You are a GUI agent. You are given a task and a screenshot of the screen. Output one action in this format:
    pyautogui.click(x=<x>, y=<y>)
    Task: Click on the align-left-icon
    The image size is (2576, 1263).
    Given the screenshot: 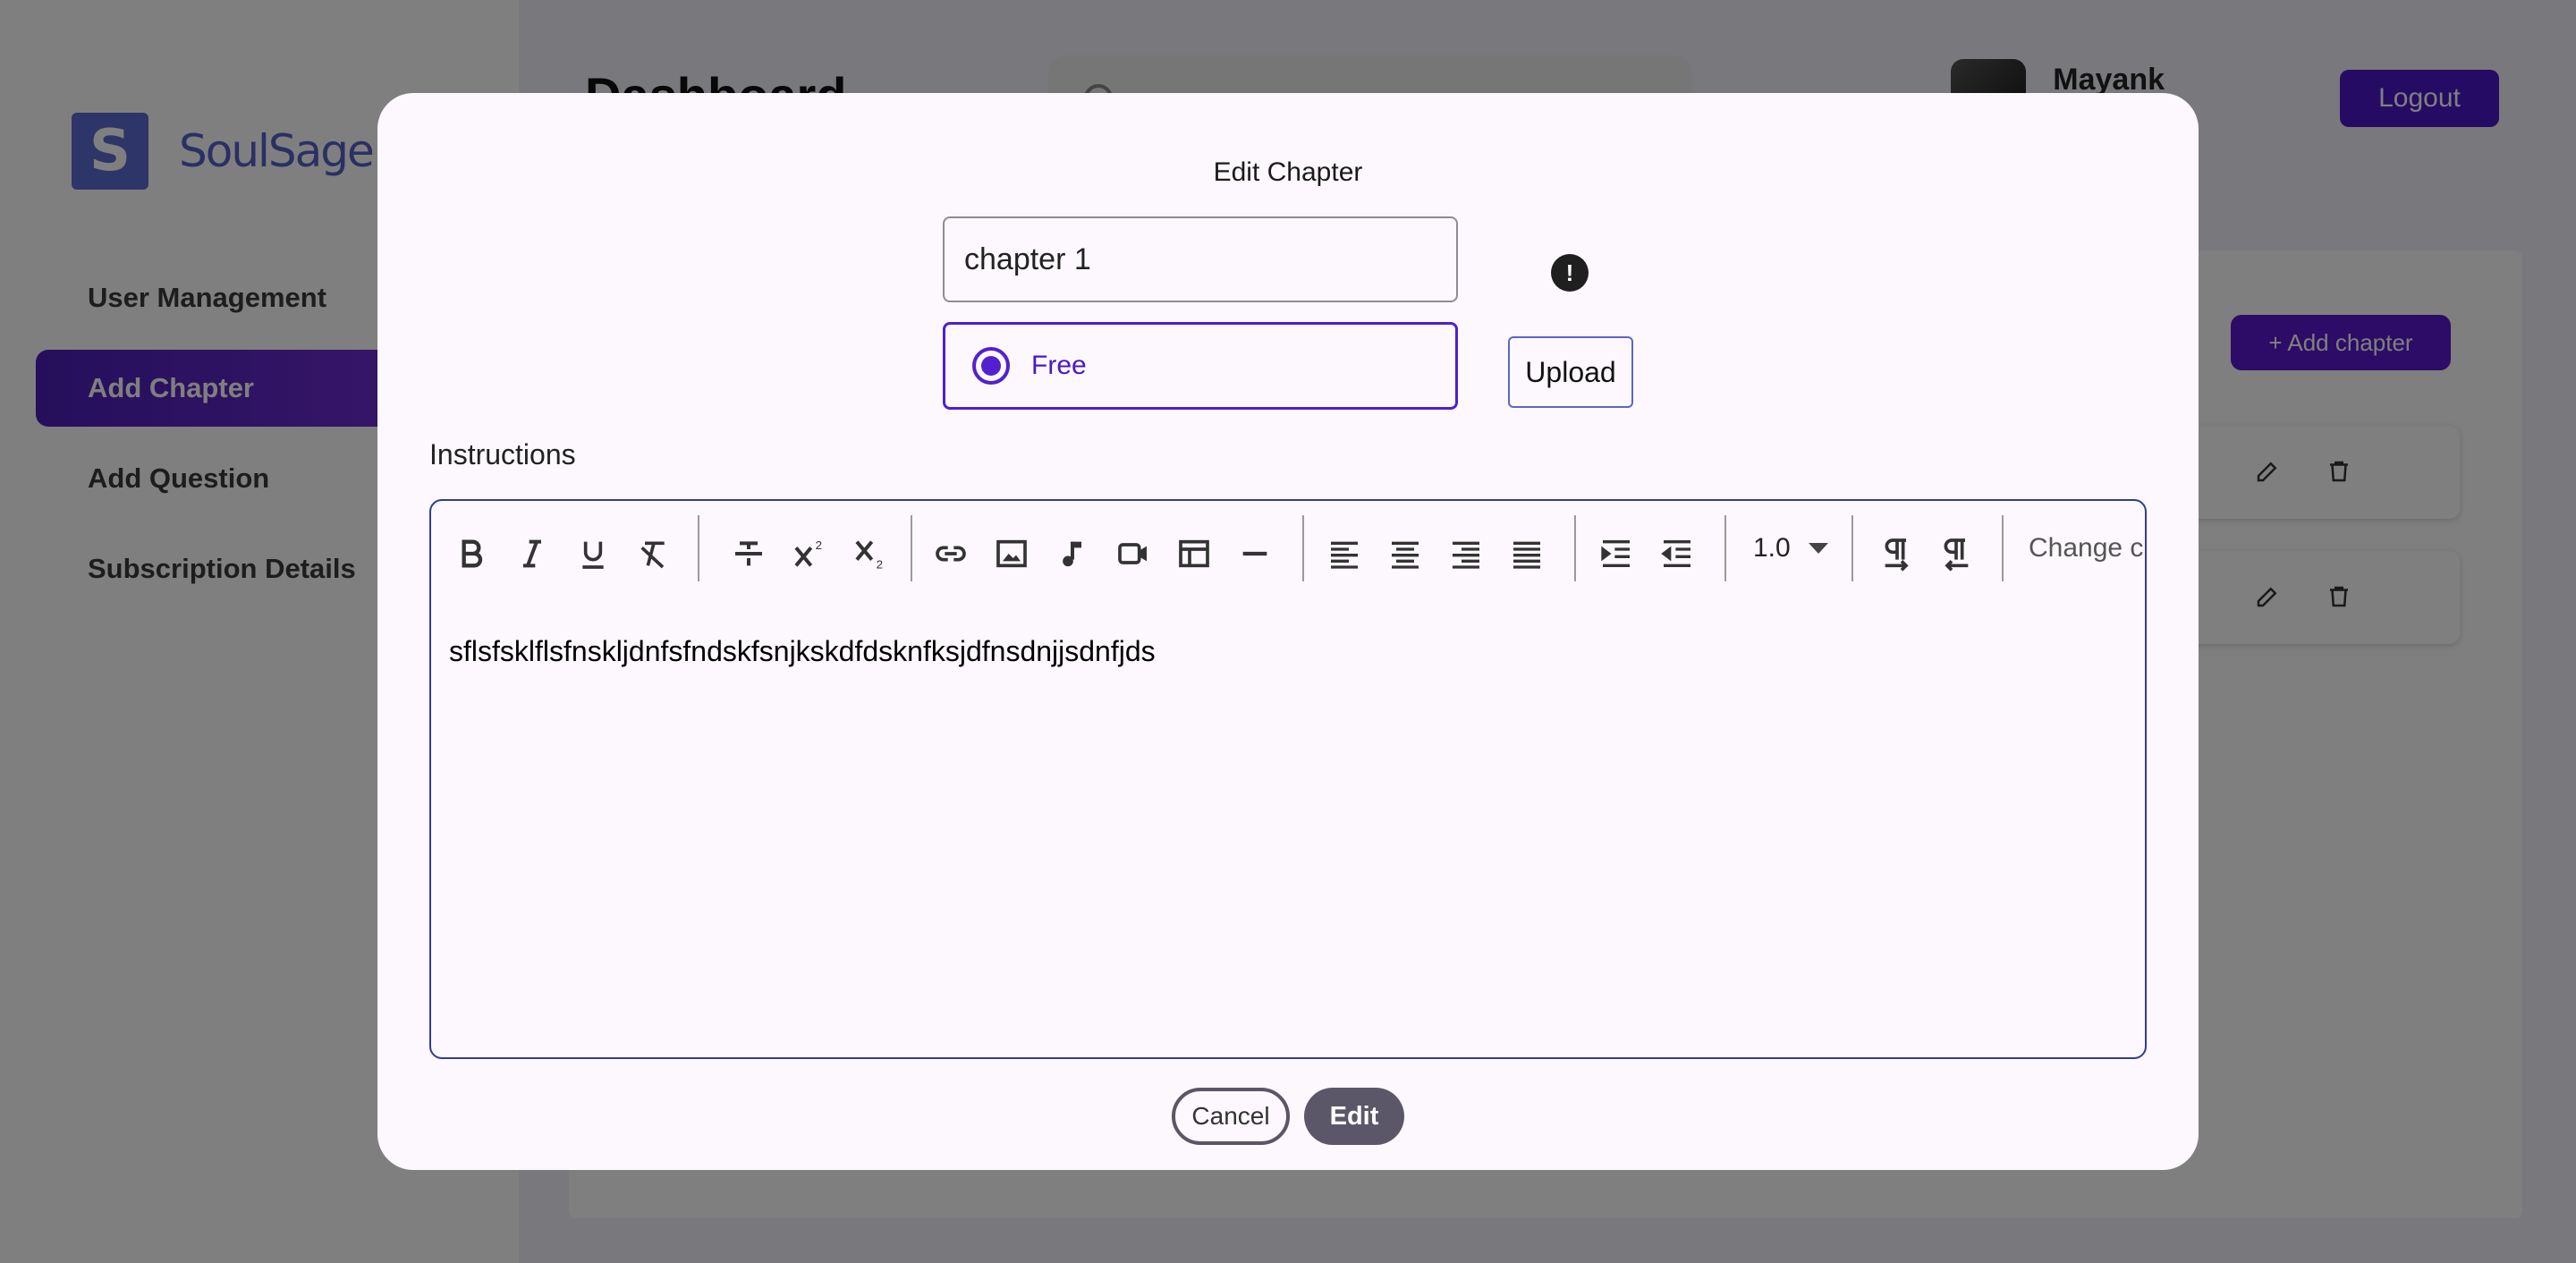 What is the action you would take?
    pyautogui.click(x=1344, y=553)
    